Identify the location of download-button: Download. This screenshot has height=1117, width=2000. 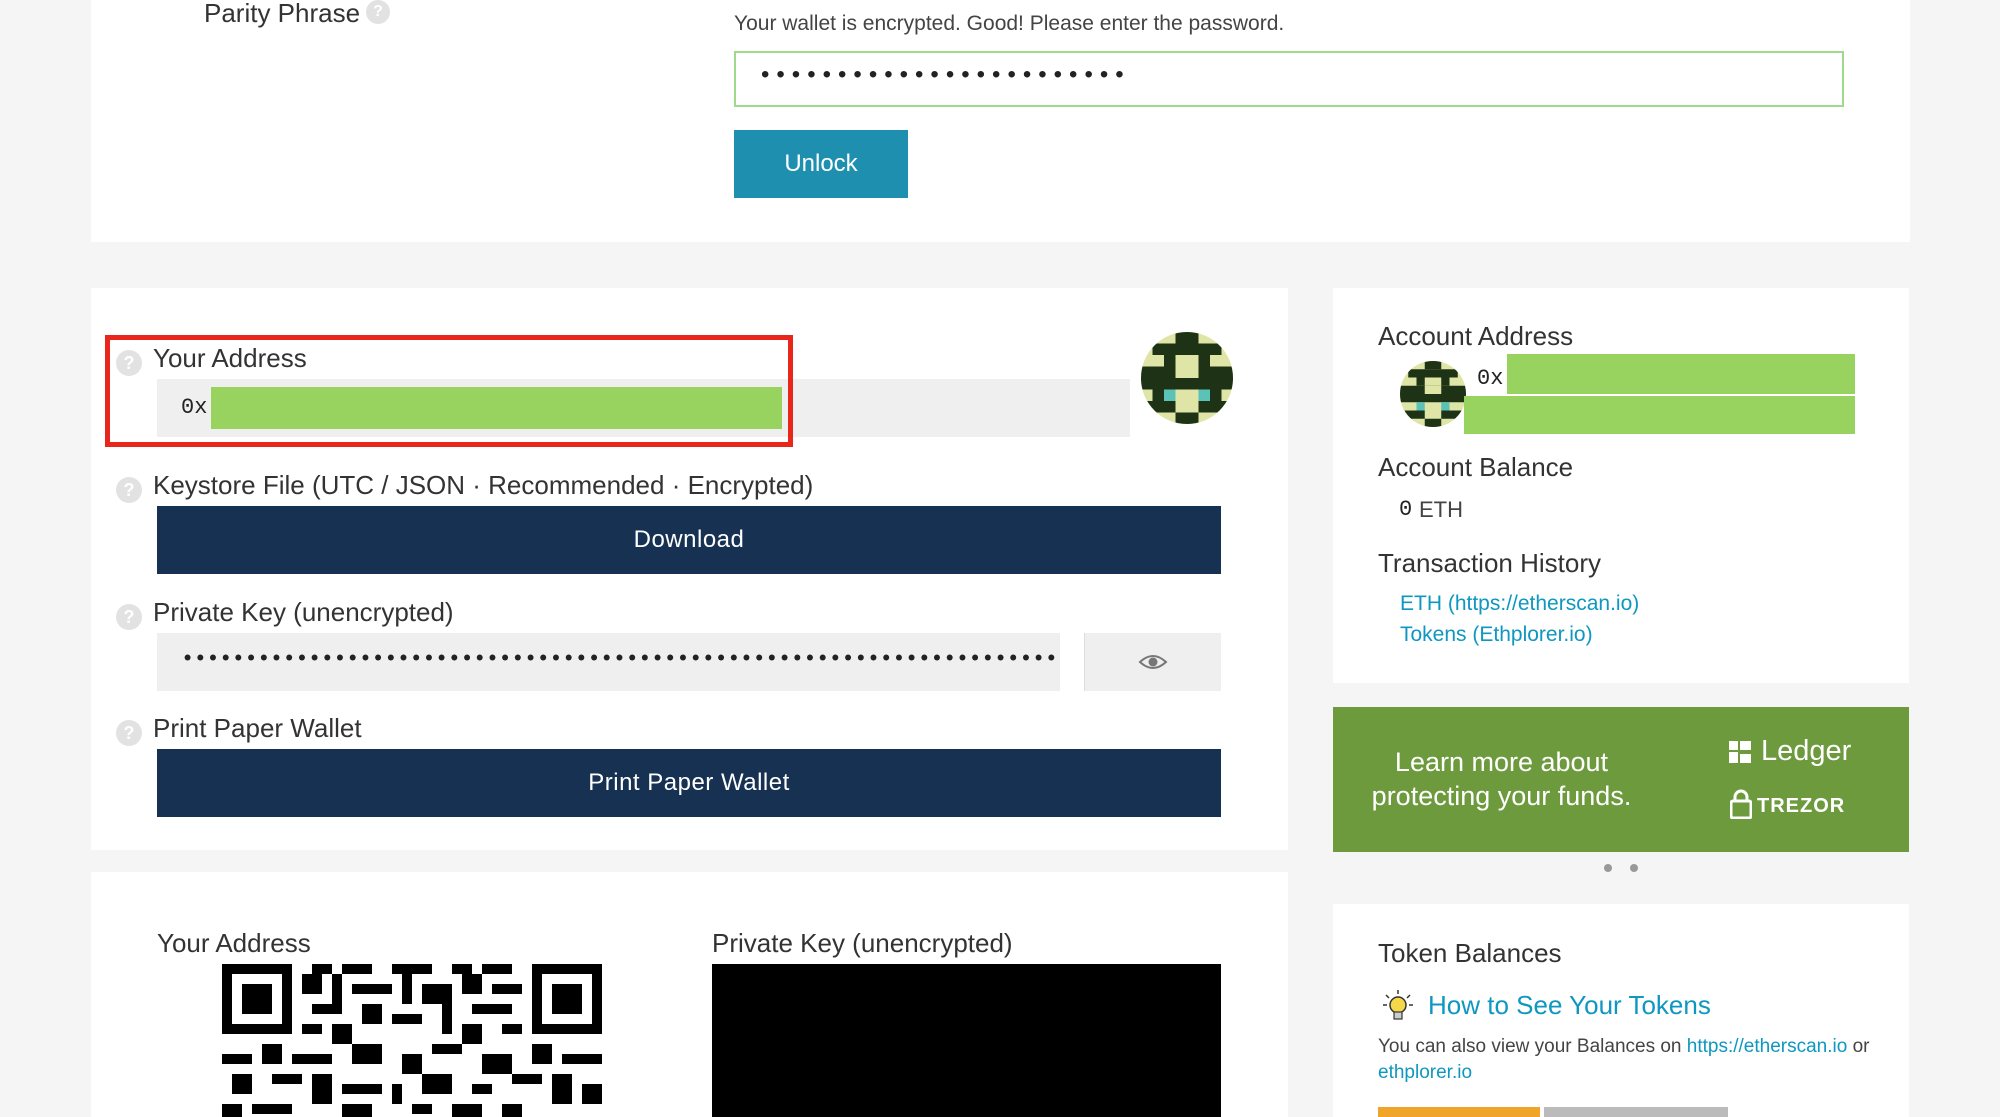
(689, 540).